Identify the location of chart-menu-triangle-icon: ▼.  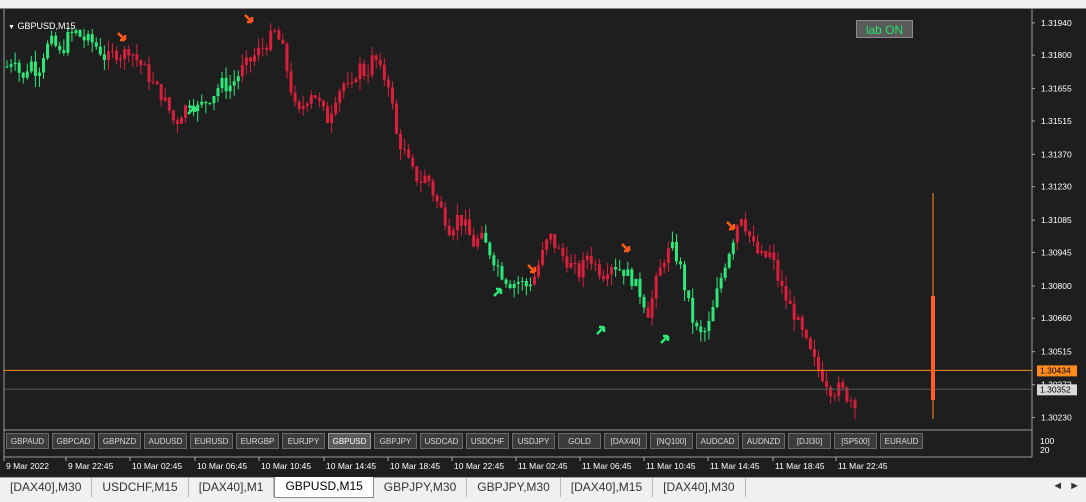
(11, 27).